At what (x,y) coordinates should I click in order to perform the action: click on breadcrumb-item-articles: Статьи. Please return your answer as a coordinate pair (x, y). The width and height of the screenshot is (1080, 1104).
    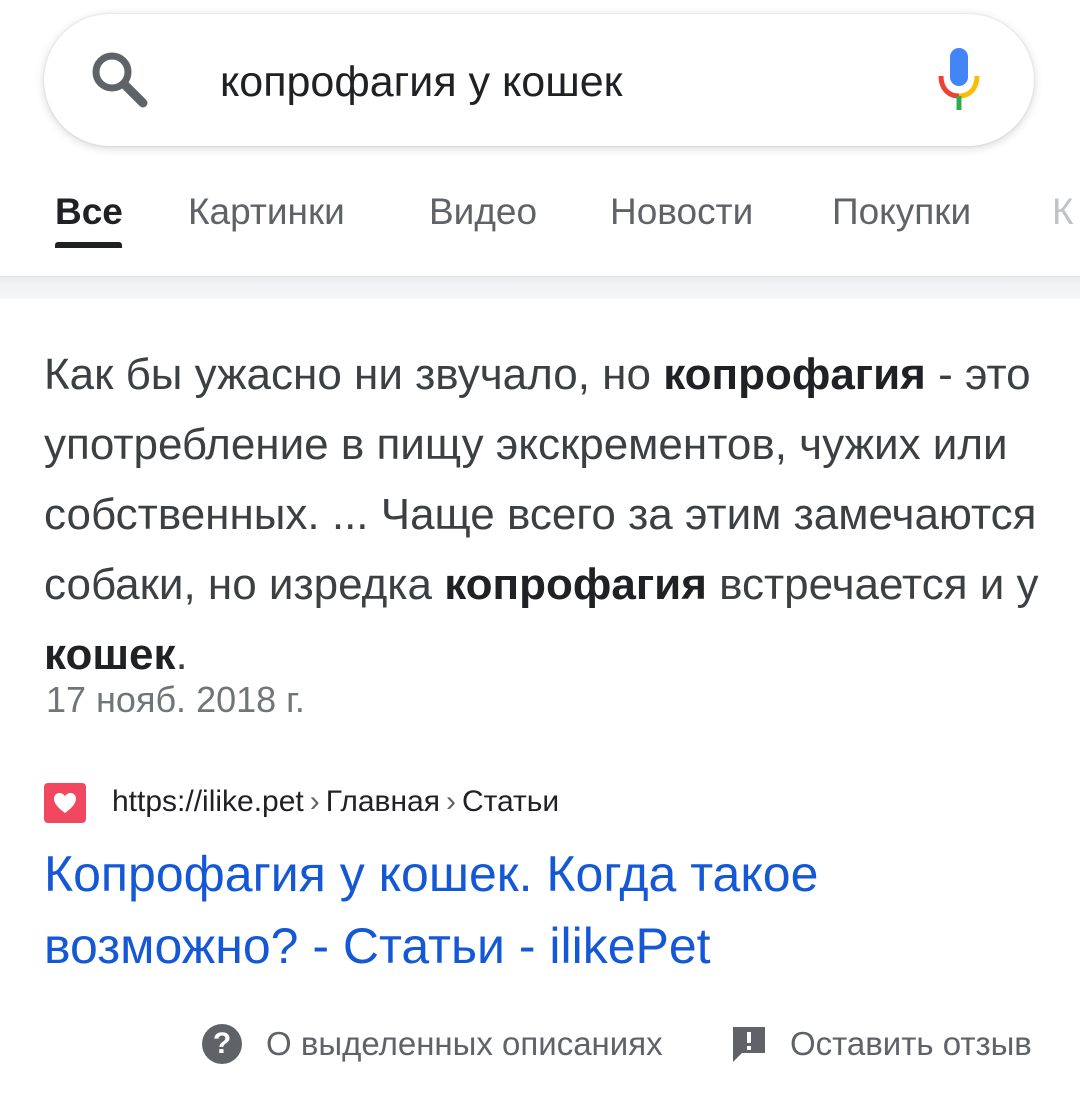
    Looking at the image, I should click on (510, 801).